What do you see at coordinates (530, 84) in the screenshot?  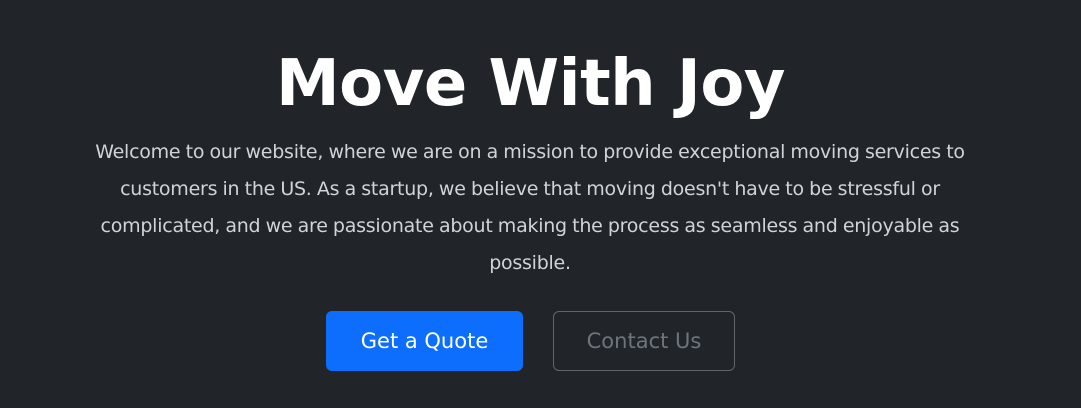 I see `page-title: Move With Joy` at bounding box center [530, 84].